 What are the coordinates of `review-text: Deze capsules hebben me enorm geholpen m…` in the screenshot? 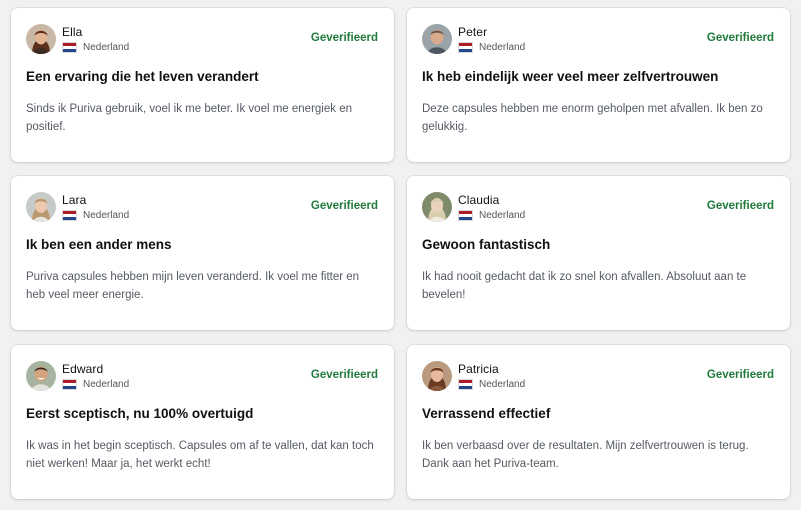 It's located at (592, 118).